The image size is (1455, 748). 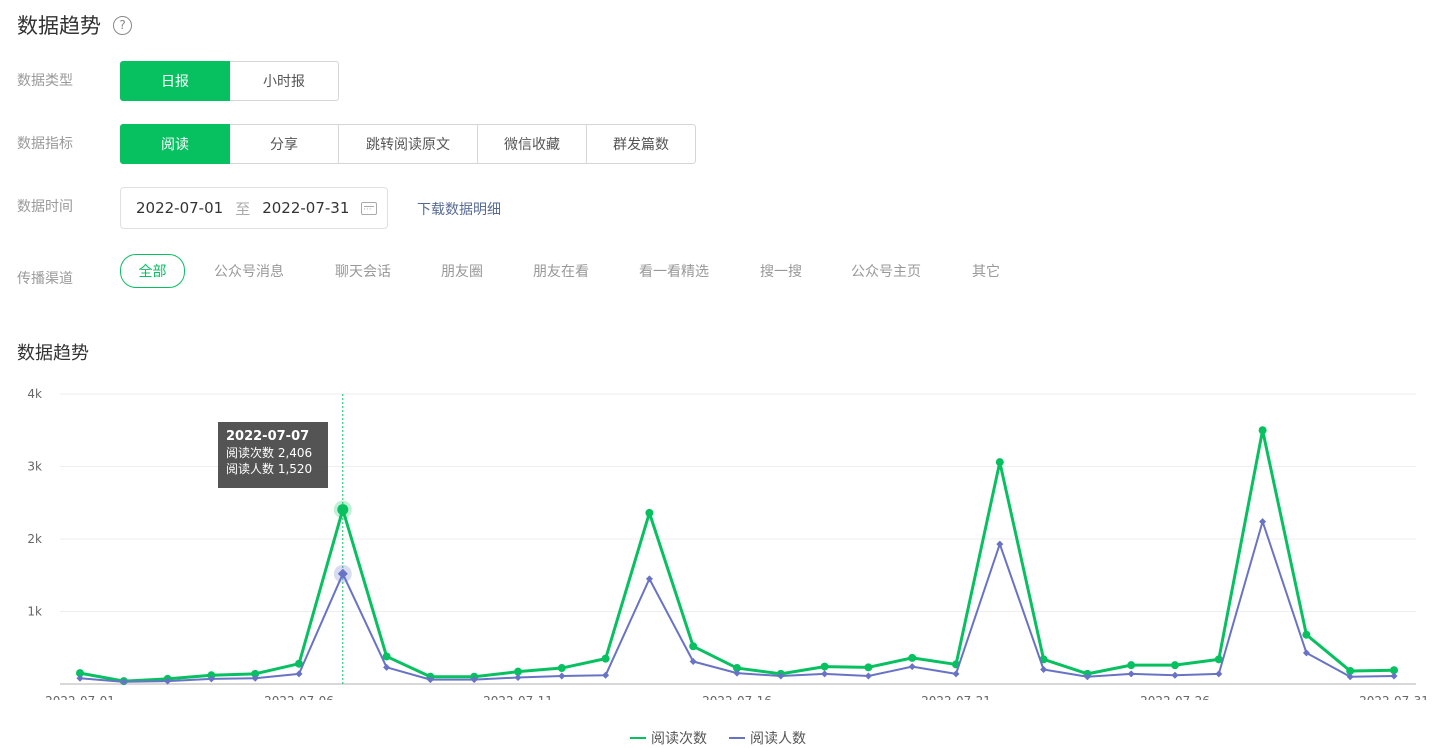 I want to click on x-tick-label: 2022-07-06, so click(x=299, y=697).